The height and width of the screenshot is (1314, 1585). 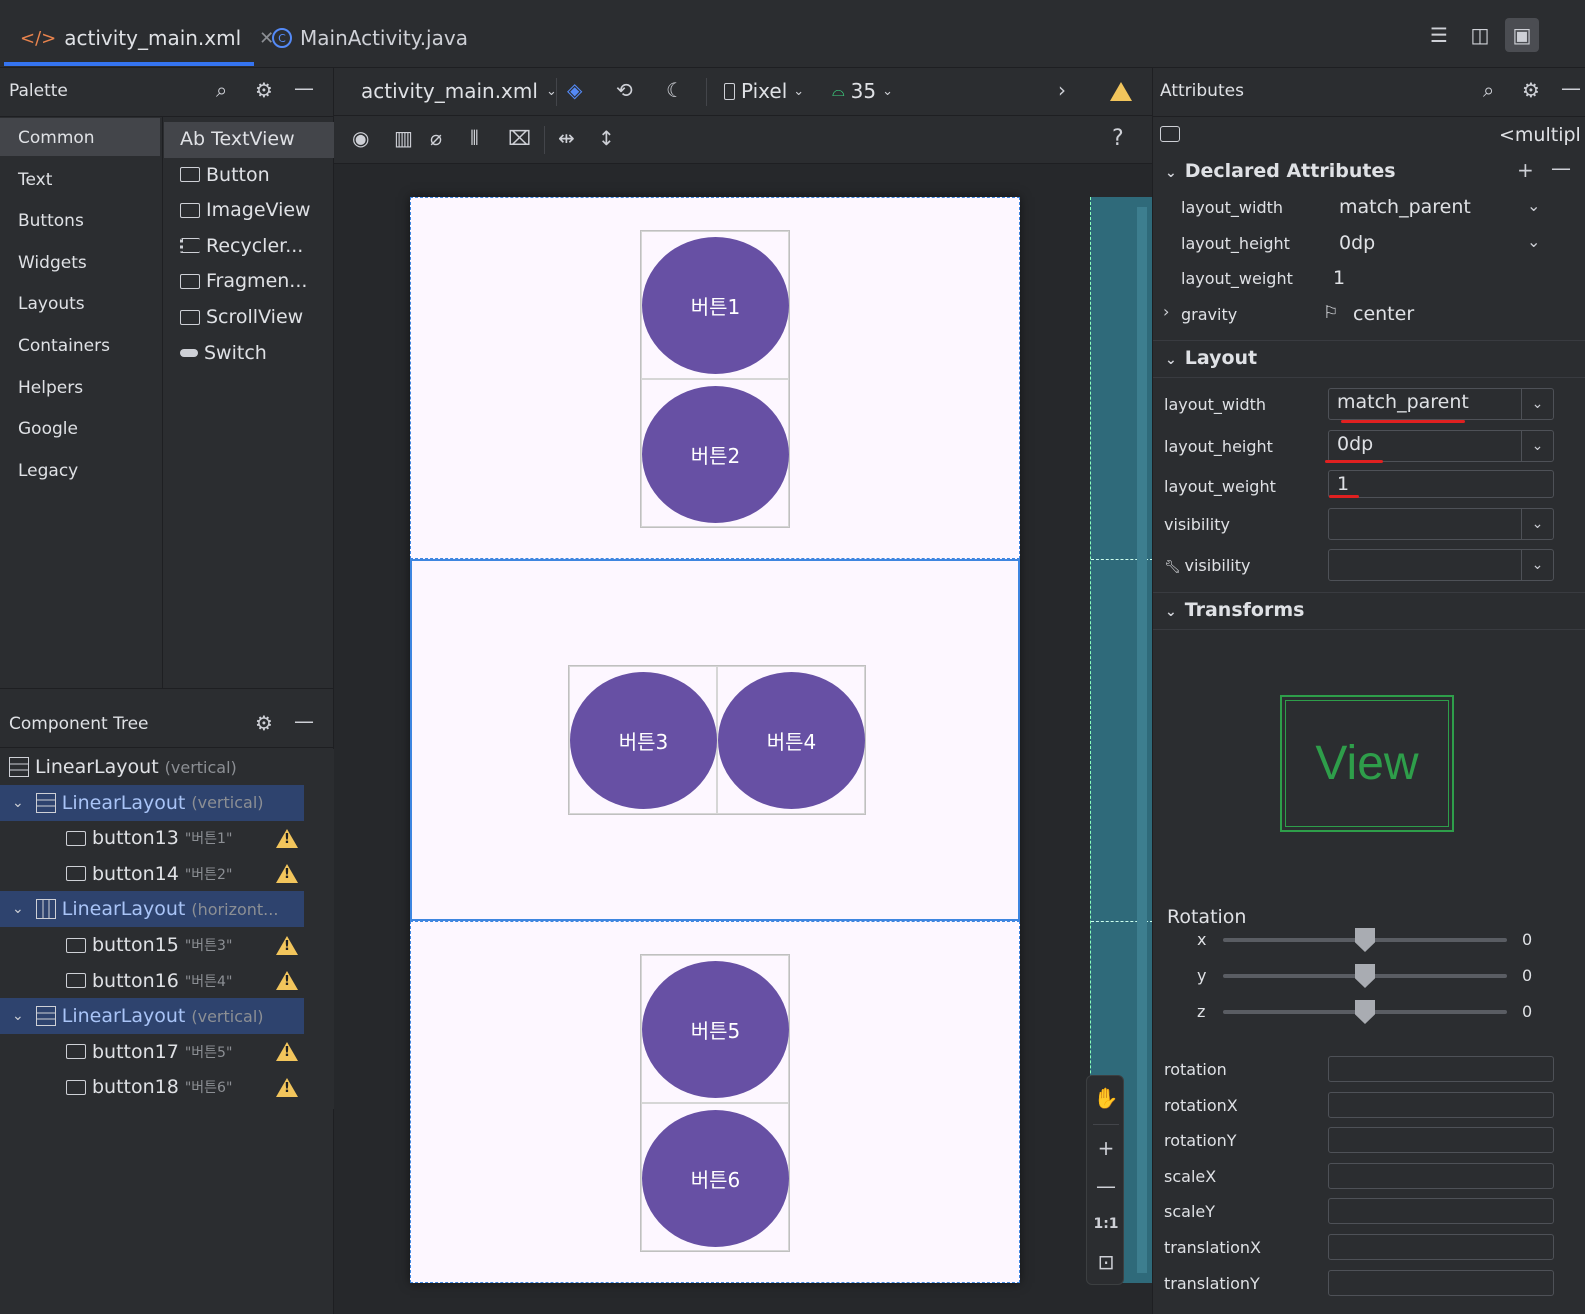 I want to click on palette-category-layouts: Layouts, so click(x=51, y=304).